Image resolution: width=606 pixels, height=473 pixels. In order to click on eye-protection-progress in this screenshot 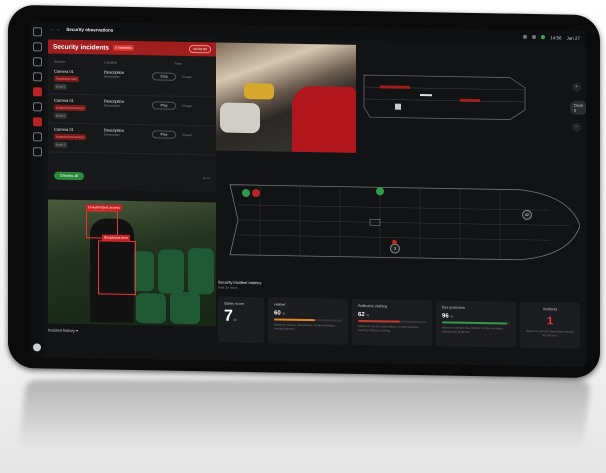, I will do `click(476, 323)`.